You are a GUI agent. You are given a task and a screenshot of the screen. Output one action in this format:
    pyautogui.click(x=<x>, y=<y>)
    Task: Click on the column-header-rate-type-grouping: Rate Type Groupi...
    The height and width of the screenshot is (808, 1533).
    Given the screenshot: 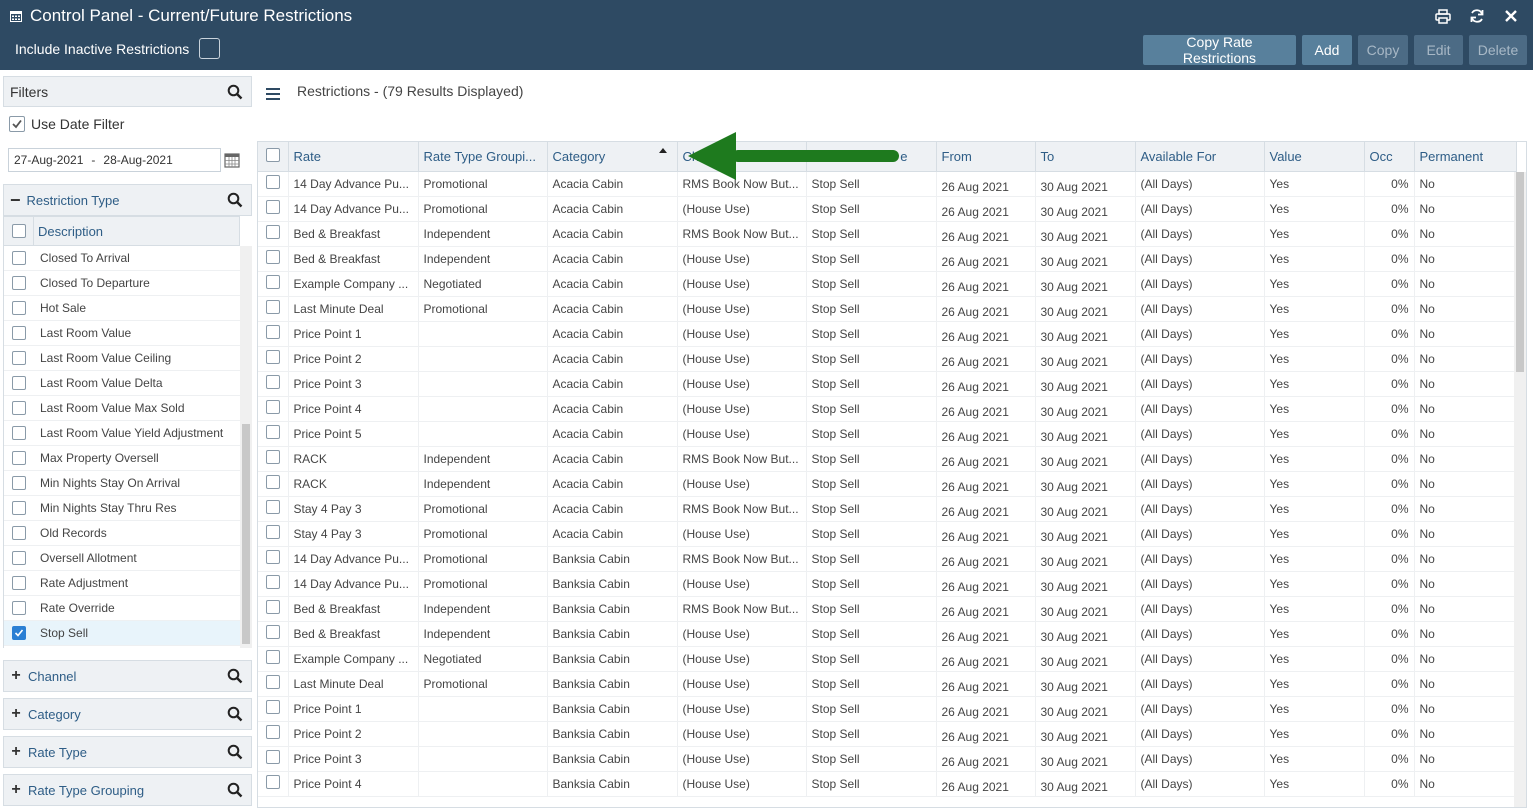 What is the action you would take?
    pyautogui.click(x=483, y=157)
    